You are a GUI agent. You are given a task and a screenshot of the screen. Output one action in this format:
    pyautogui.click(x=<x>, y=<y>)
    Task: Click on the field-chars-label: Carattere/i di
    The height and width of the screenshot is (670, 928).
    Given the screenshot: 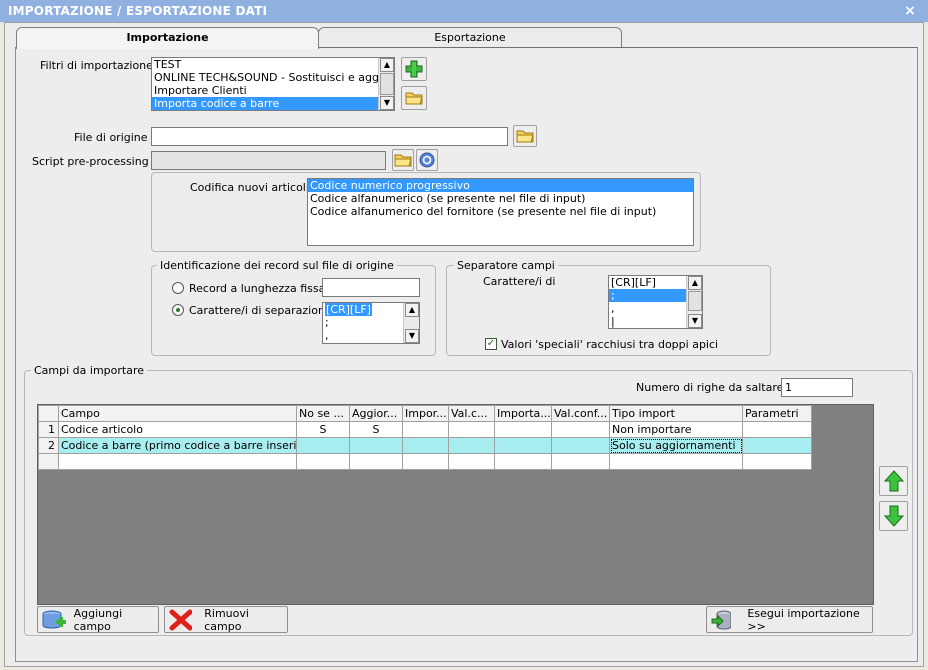 What is the action you would take?
    pyautogui.click(x=519, y=281)
    